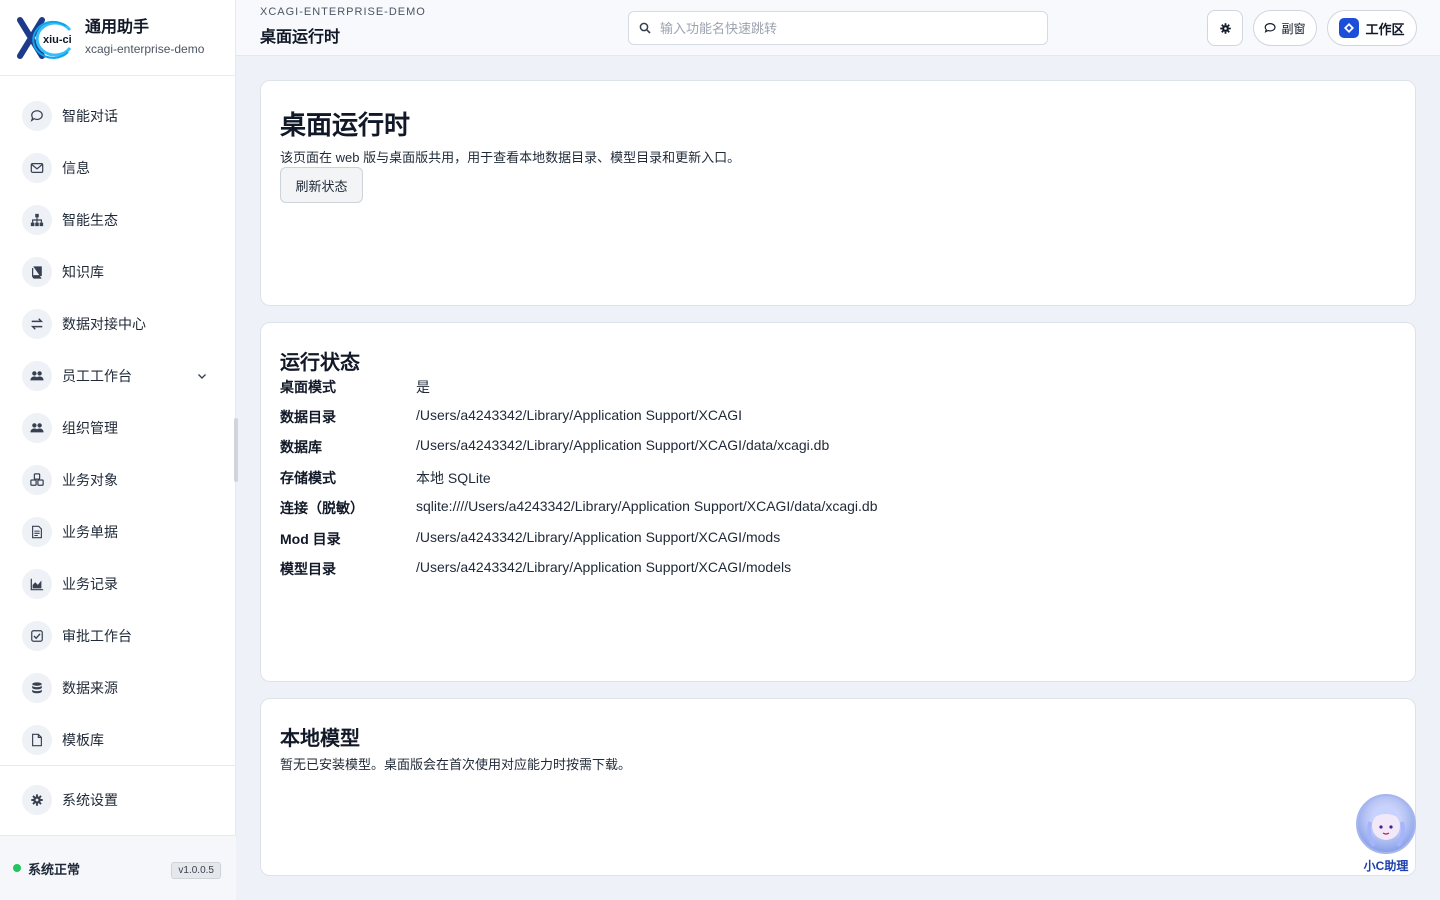 Image resolution: width=1440 pixels, height=900 pixels. I want to click on exchange-icon, so click(37, 324).